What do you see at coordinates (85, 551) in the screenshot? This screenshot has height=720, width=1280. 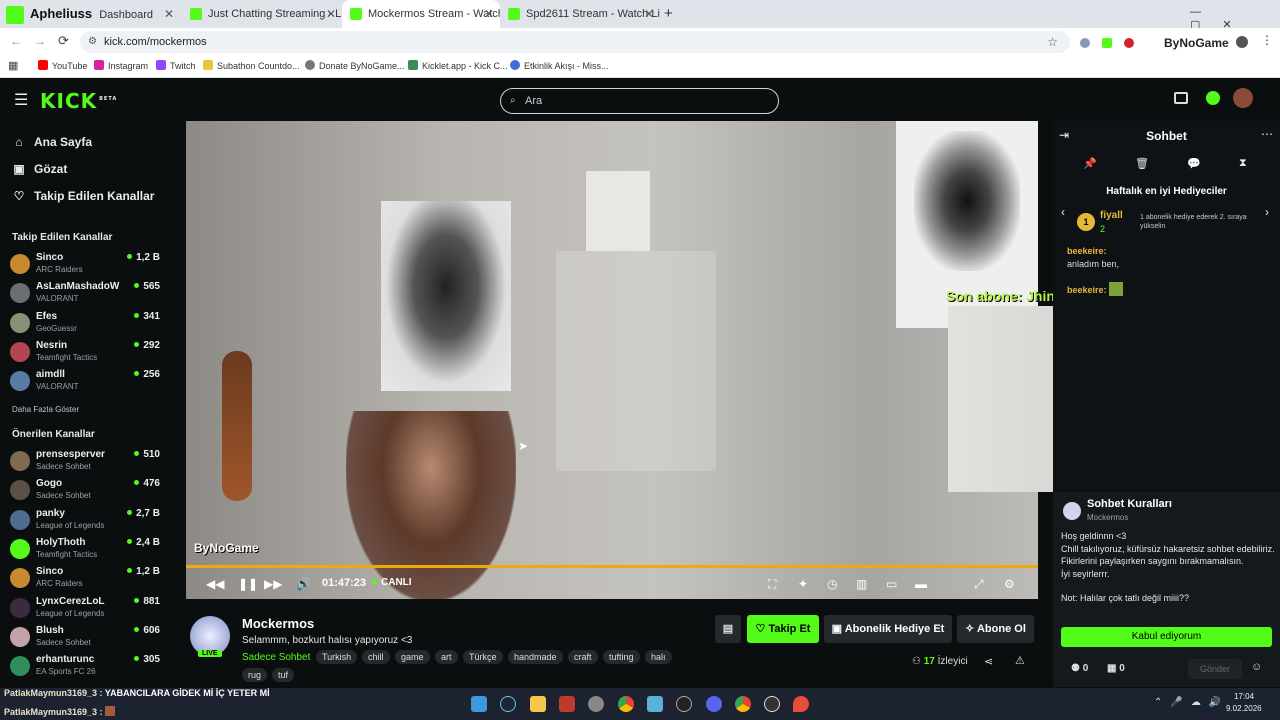 I see `channel-item: HolyThoth Teamfight Tactics 2,4 B` at bounding box center [85, 551].